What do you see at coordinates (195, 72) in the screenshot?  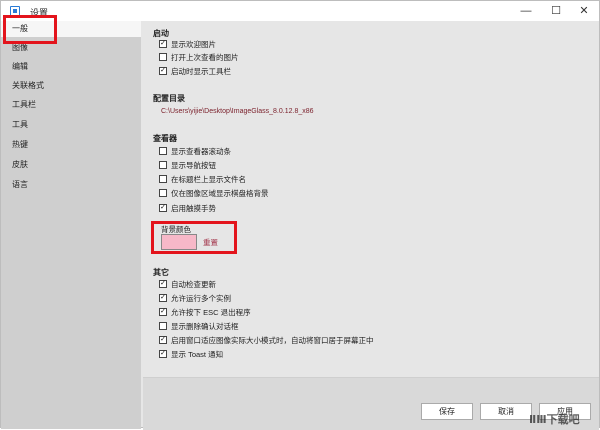 I see `startup-option-show-toolbar: ✓ 启动时显示工具栏` at bounding box center [195, 72].